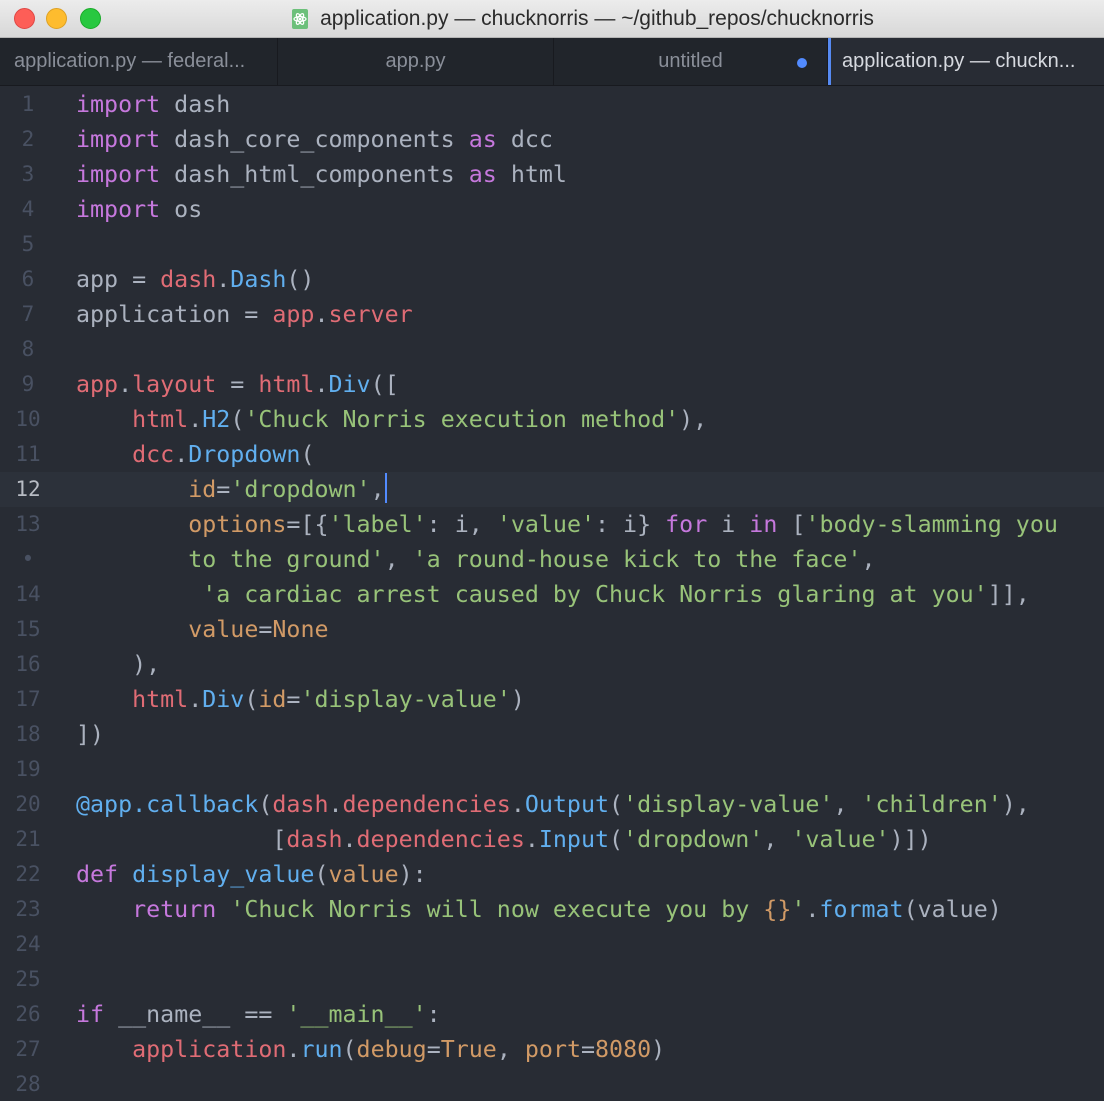 The height and width of the screenshot is (1101, 1104). Describe the element at coordinates (28, 349) in the screenshot. I see `line-number: 8` at that location.